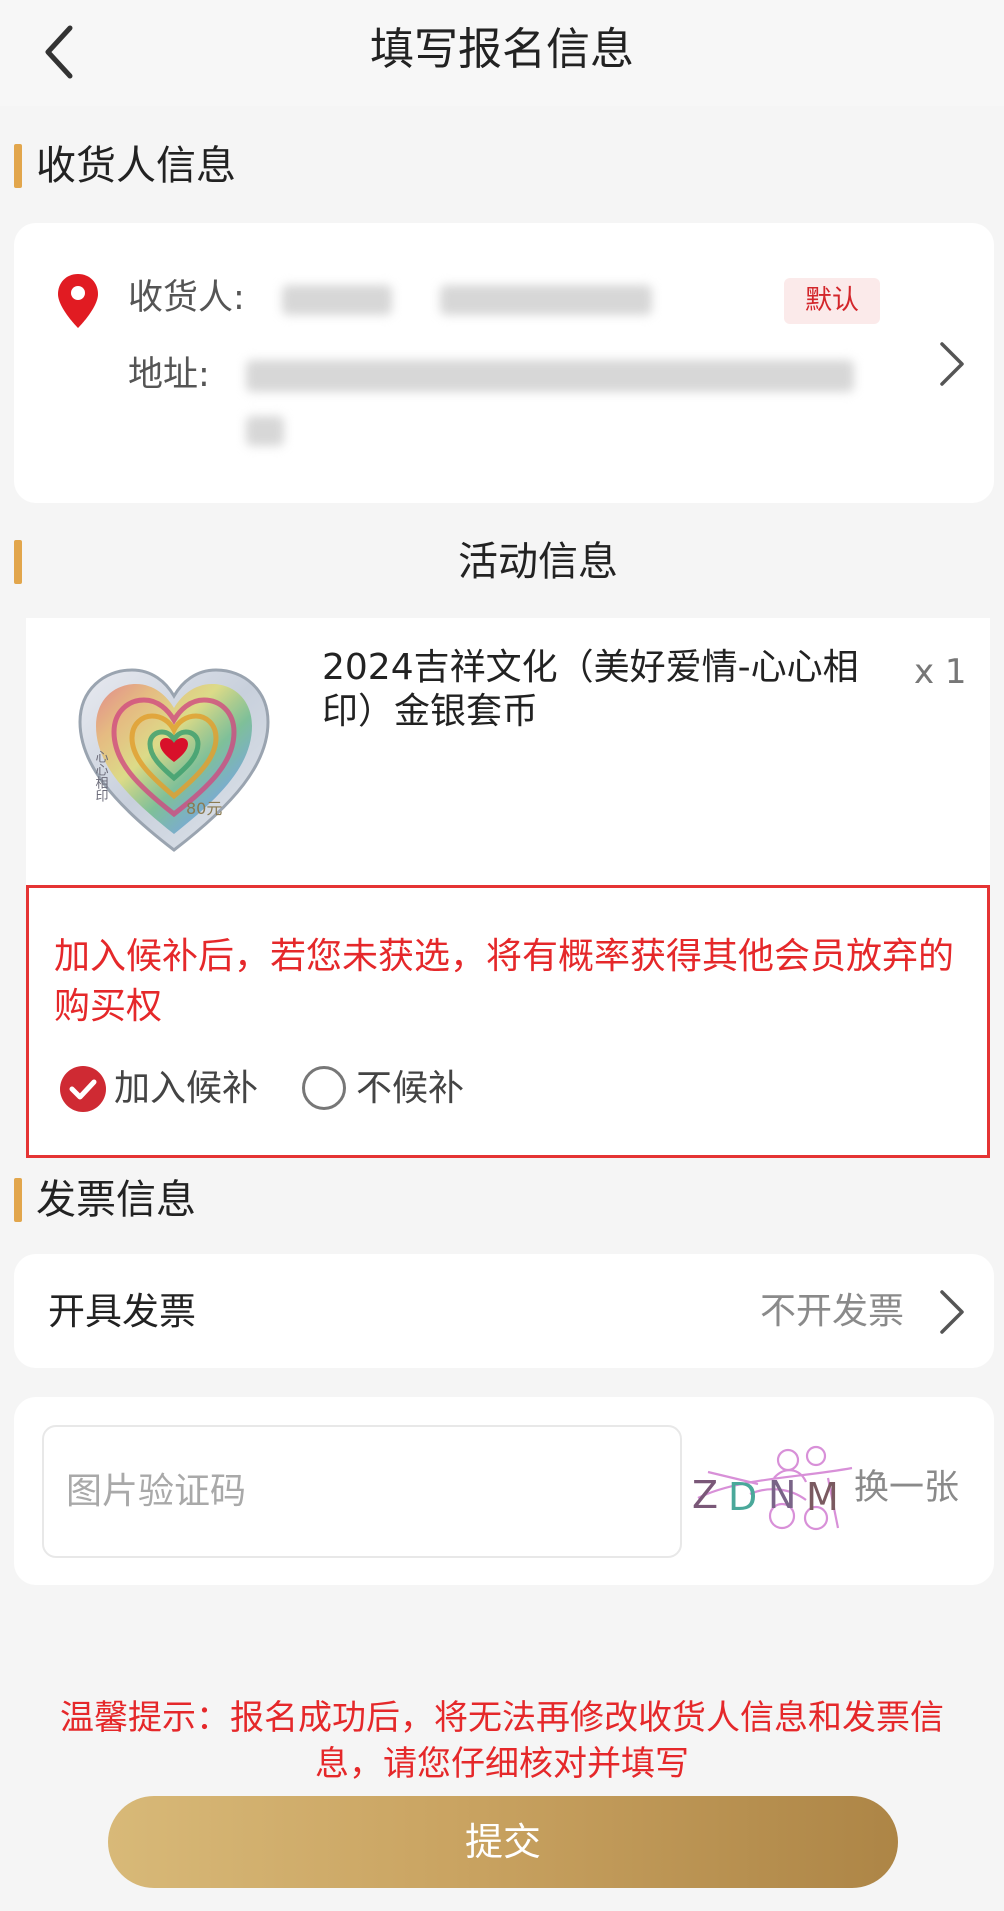 This screenshot has width=1004, height=1911. What do you see at coordinates (186, 298) in the screenshot?
I see `receiver-label: 收货人:` at bounding box center [186, 298].